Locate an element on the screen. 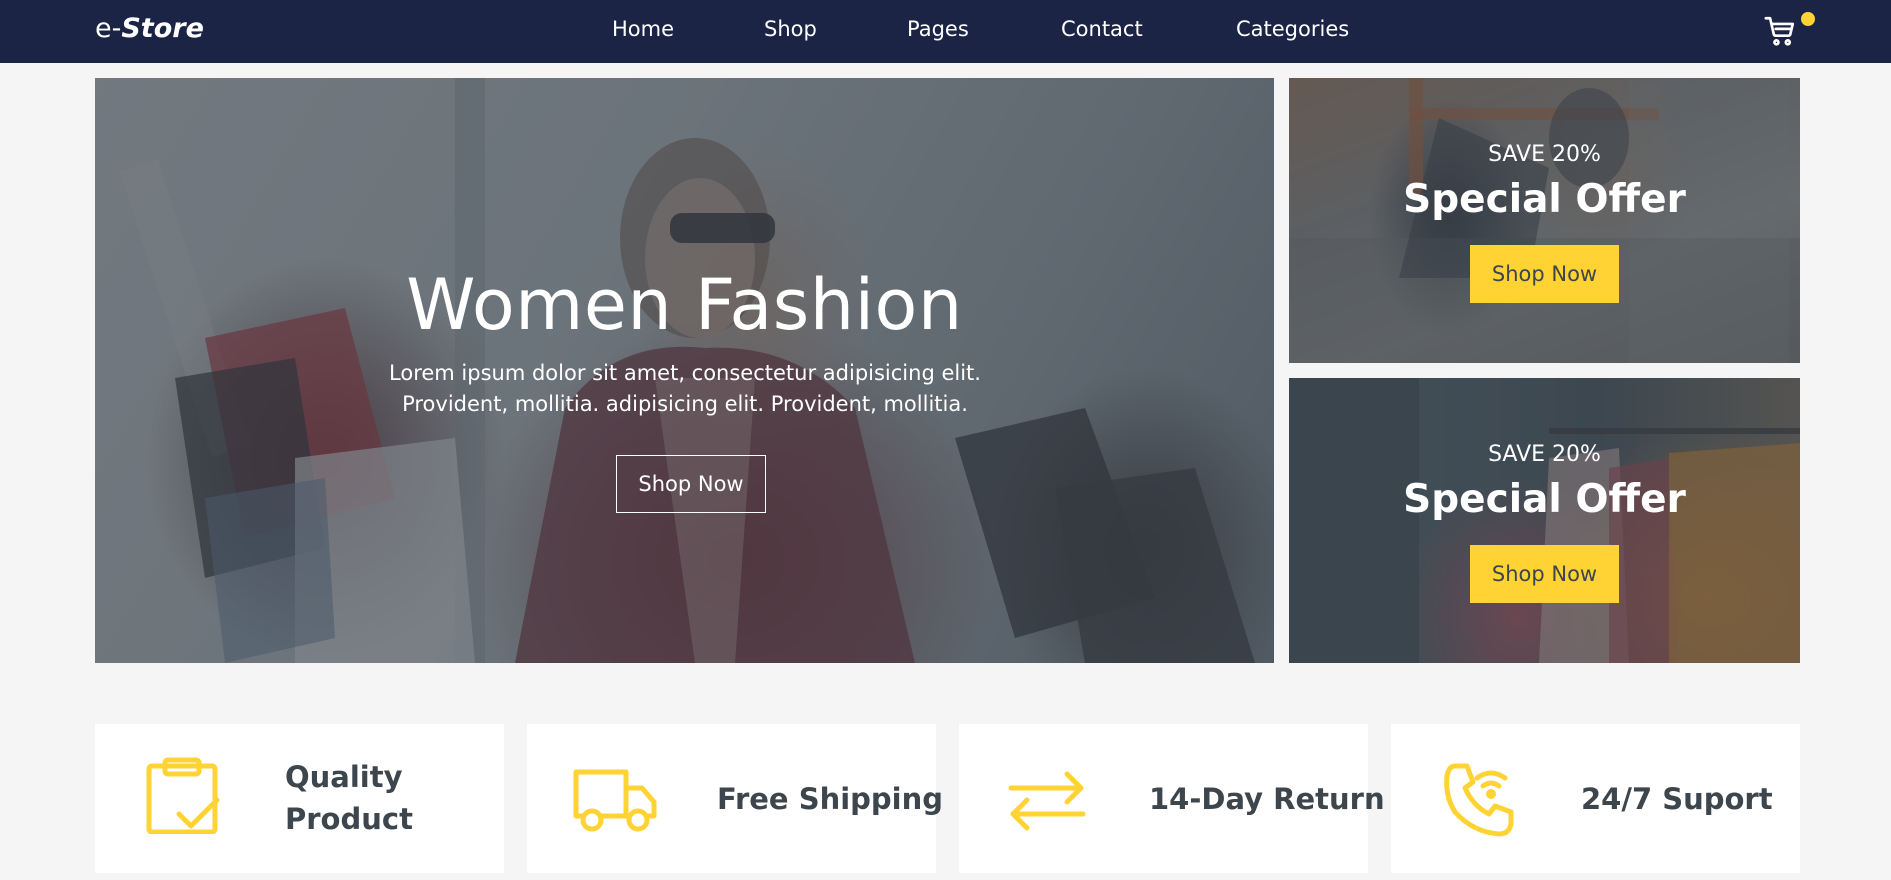 The width and height of the screenshot is (1891, 880). offer-save-text-1: SAVE 20% is located at coordinates (1544, 154).